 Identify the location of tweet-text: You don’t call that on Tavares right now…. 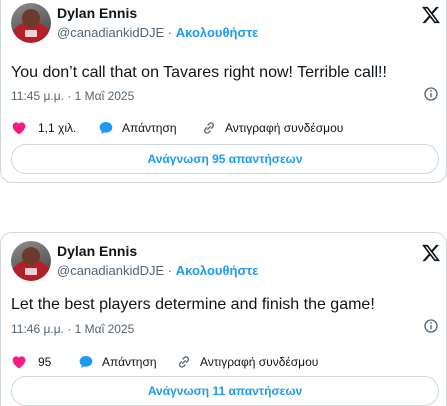
(199, 72).